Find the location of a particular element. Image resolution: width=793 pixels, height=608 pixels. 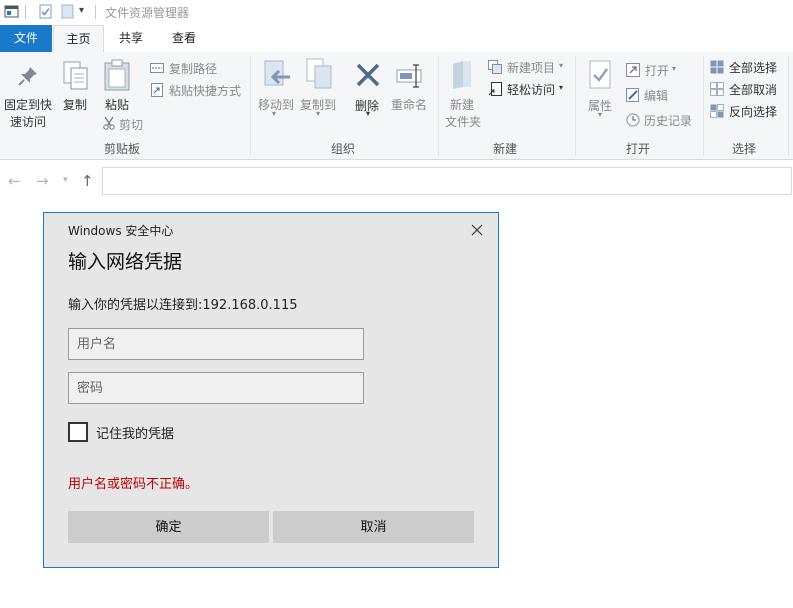

paste-shortcut-icon is located at coordinates (157, 90).